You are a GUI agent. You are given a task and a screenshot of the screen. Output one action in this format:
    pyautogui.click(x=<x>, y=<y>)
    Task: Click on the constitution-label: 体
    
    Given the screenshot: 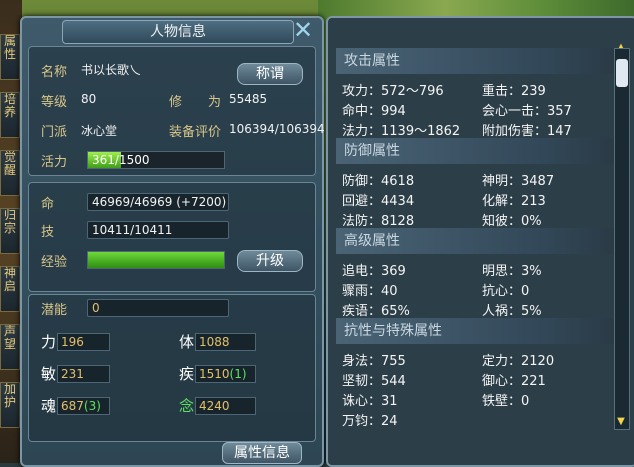 What is the action you would take?
    pyautogui.click(x=187, y=342)
    